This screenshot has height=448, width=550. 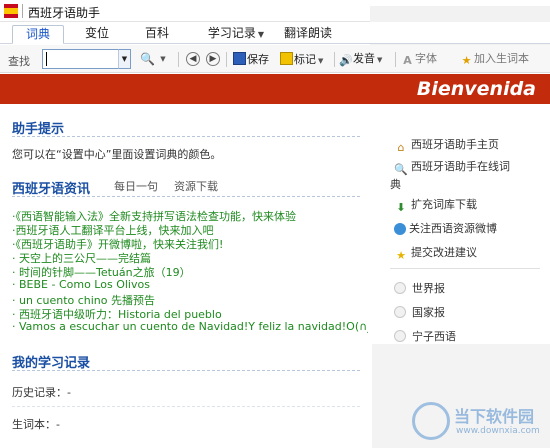 I want to click on search-input, so click(x=86, y=59).